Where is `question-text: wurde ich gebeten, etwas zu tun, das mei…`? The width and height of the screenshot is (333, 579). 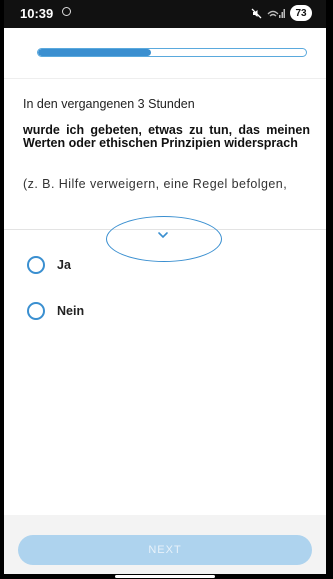
question-text: wurde ich gebeten, etwas zu tun, das mei… is located at coordinates (166, 136).